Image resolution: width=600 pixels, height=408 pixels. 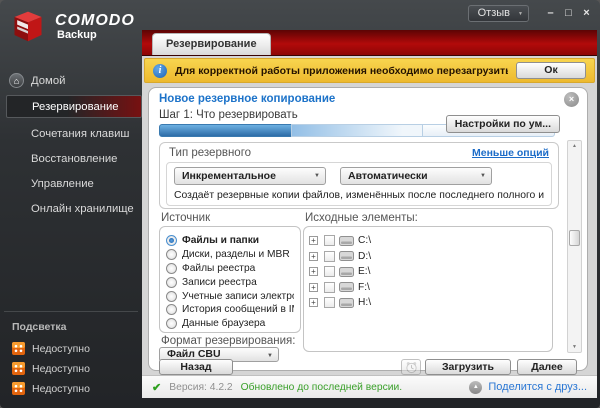 What do you see at coordinates (498, 13) in the screenshot?
I see `feedback-button: Отзыв ▼` at bounding box center [498, 13].